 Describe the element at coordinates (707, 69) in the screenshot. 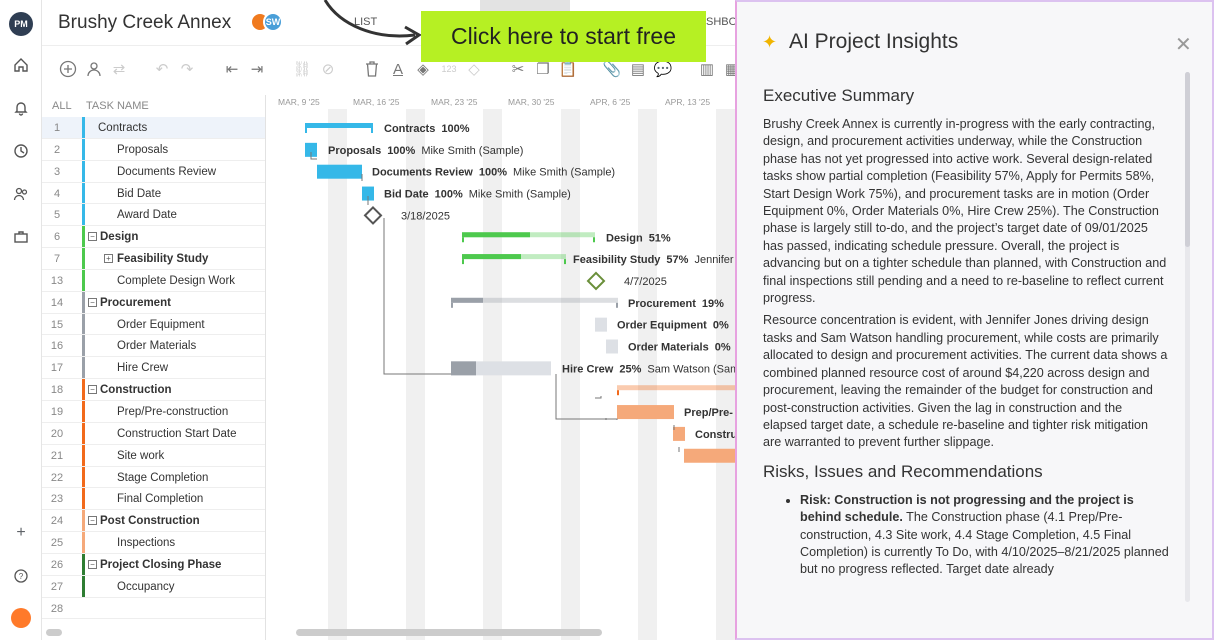

I see `columns-icon: ▥` at that location.